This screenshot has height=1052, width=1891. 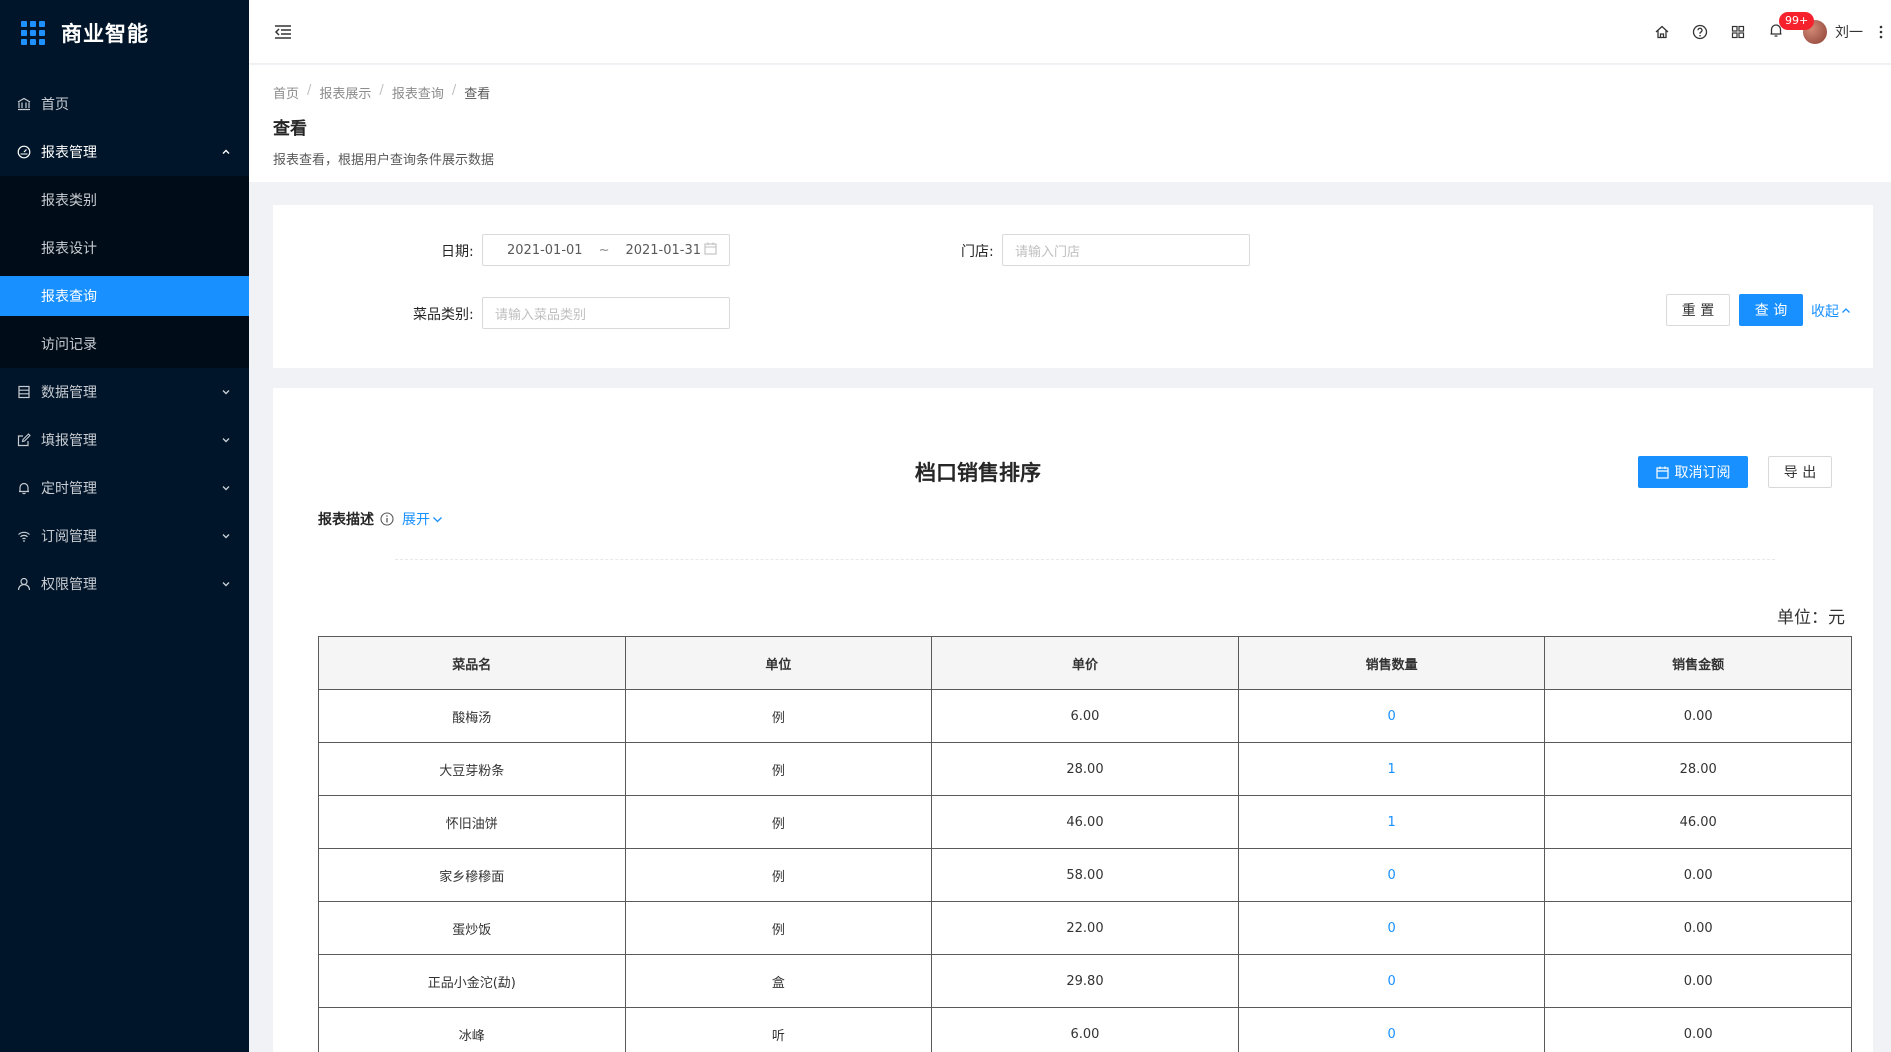 What do you see at coordinates (69, 297) in the screenshot?
I see `sidebar-item-label: 报表查询` at bounding box center [69, 297].